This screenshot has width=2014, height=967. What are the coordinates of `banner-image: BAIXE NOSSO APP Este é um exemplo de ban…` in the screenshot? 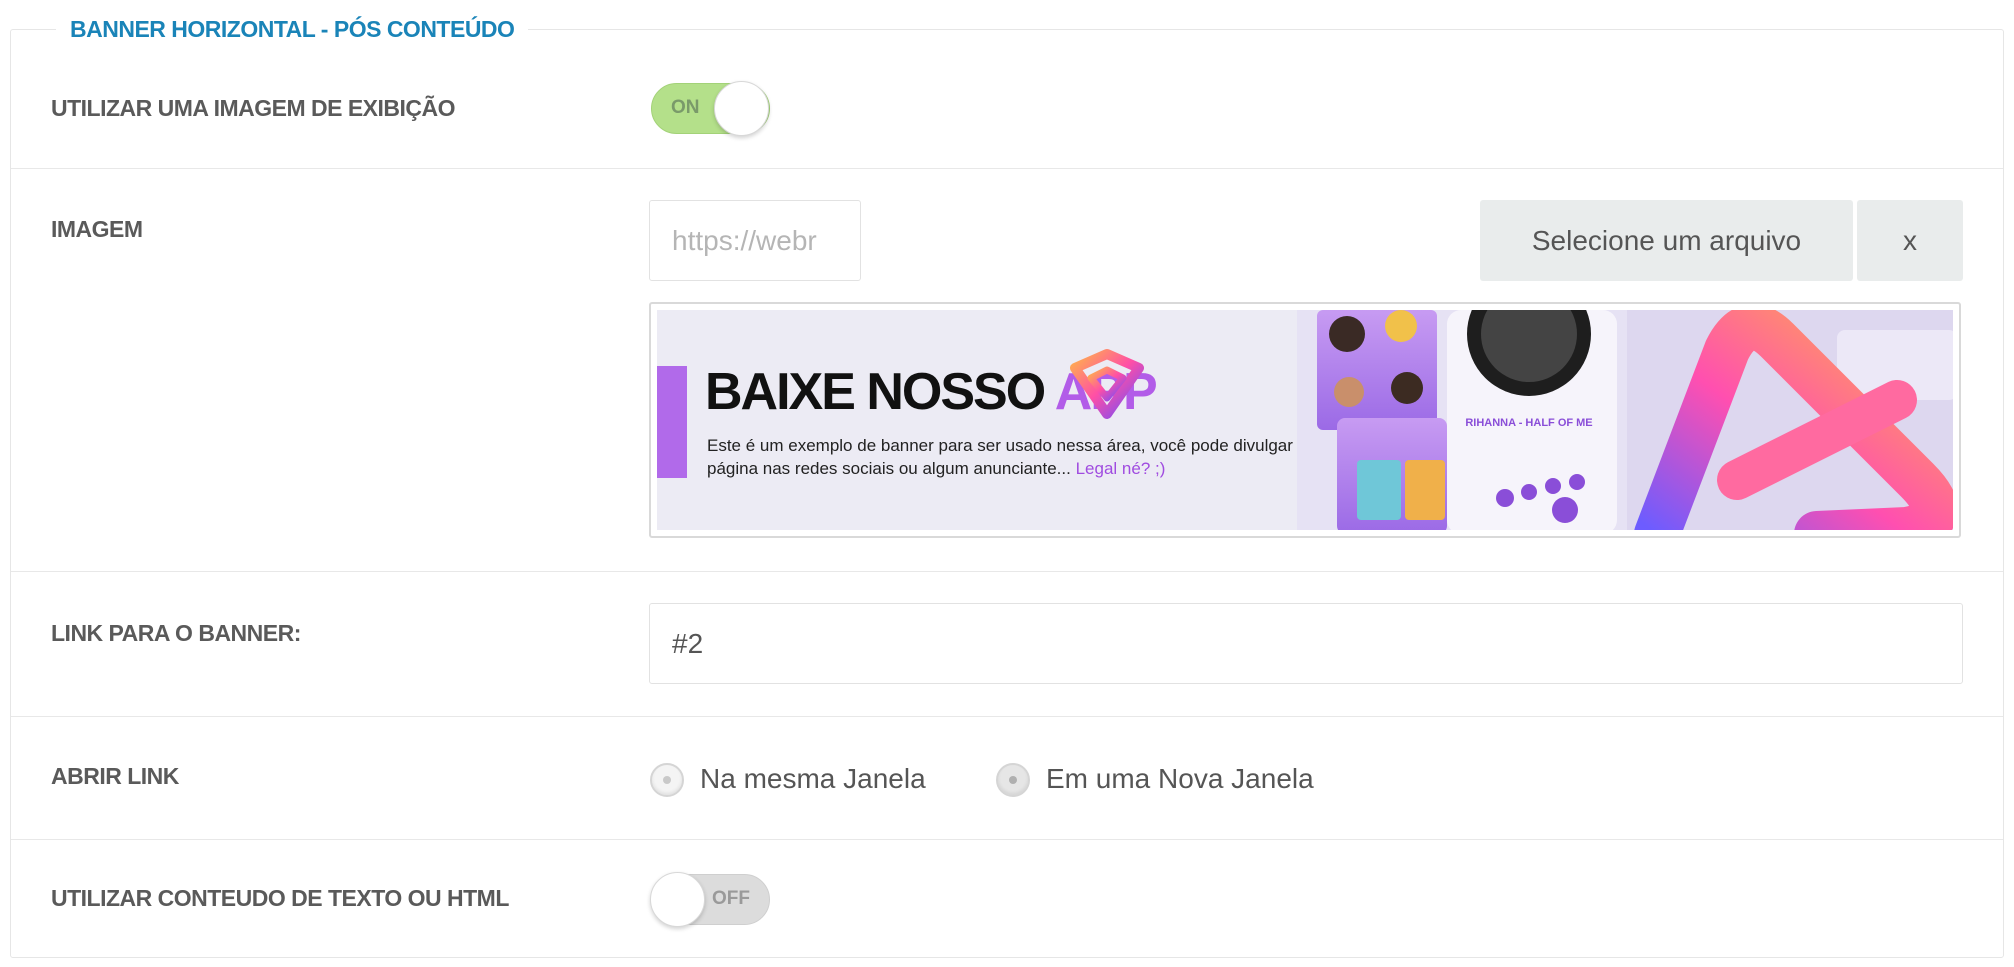 It's located at (1305, 420).